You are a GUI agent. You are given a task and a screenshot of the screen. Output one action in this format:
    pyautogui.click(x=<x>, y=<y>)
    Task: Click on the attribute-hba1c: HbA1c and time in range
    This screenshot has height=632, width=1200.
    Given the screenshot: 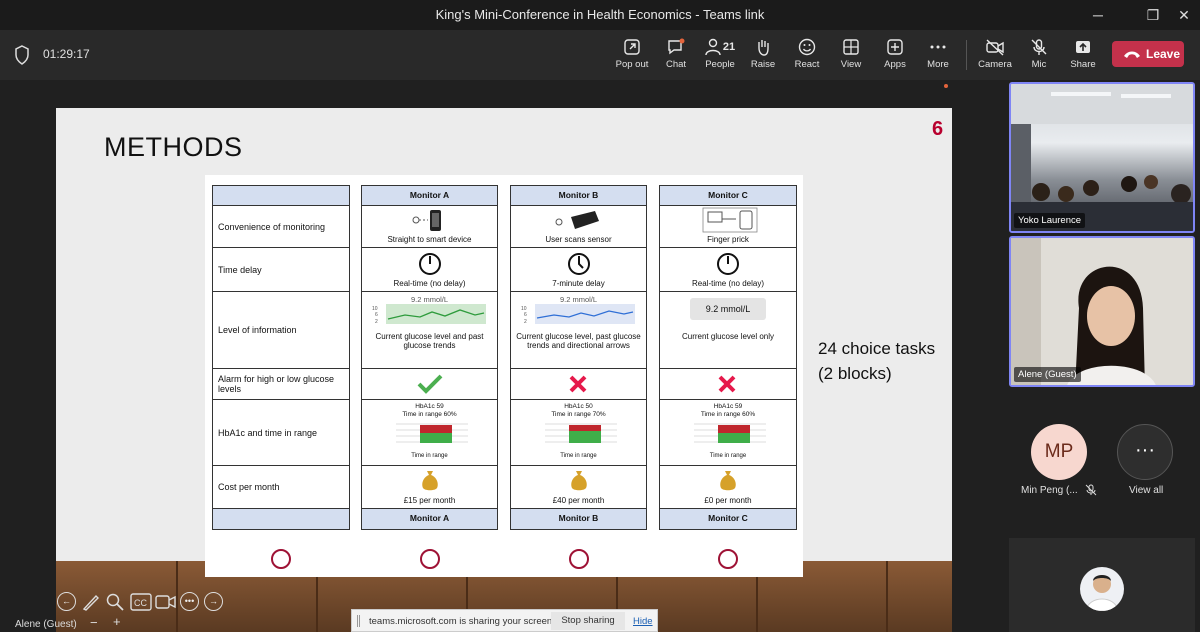 What is the action you would take?
    pyautogui.click(x=281, y=433)
    